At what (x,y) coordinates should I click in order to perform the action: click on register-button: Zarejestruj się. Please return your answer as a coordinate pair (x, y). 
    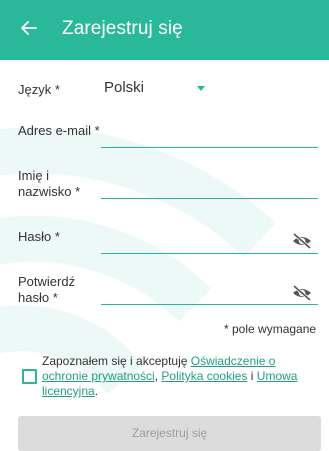
    Looking at the image, I should click on (169, 433).